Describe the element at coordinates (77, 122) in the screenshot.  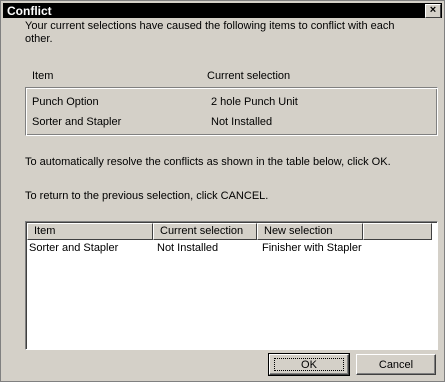
I see `current-row-item: Sorter and Stapler` at that location.